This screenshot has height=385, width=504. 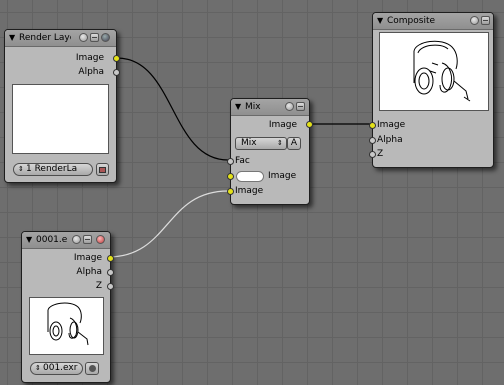 What do you see at coordinates (380, 154) in the screenshot?
I see `input-label-z: Z` at bounding box center [380, 154].